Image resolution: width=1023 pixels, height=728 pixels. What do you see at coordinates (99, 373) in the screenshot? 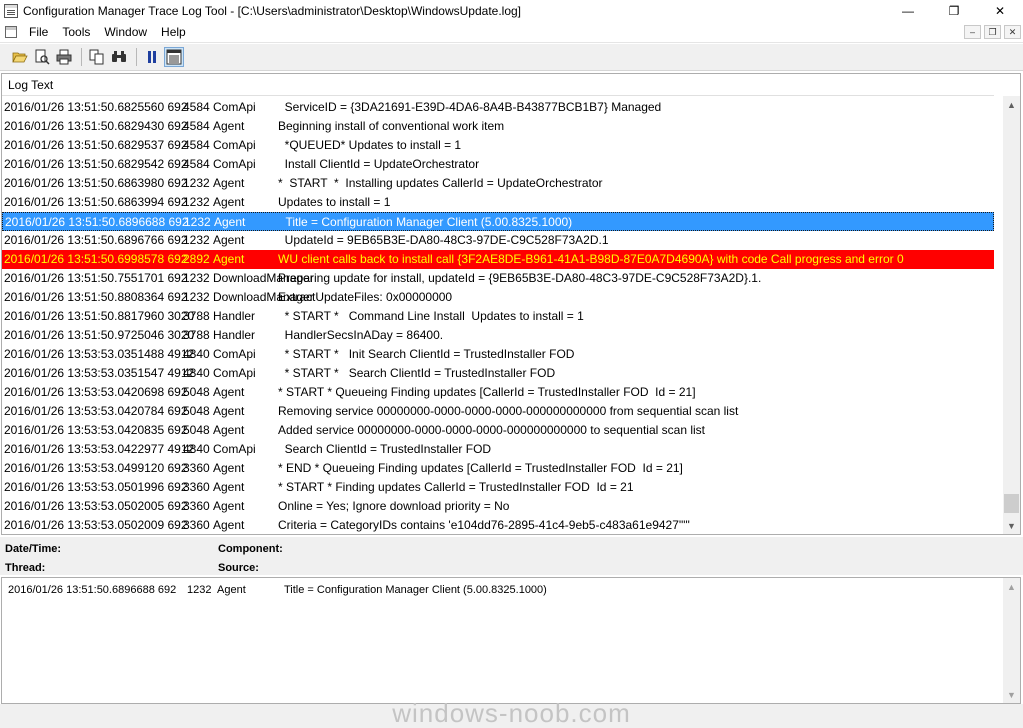
I see `log-date: 2016/01/26 13:53:53.0351547 4912` at bounding box center [99, 373].